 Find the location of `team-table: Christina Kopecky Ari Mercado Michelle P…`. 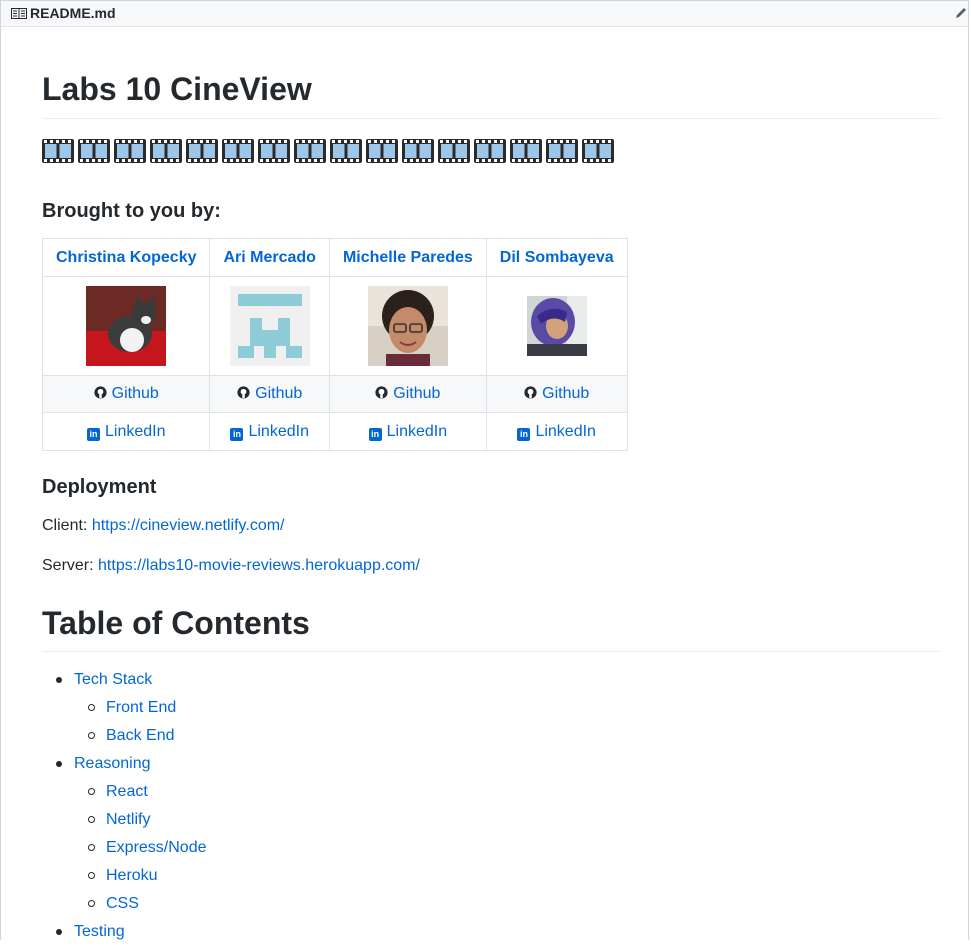

team-table: Christina Kopecky Ari Mercado Michelle P… is located at coordinates (334, 344).